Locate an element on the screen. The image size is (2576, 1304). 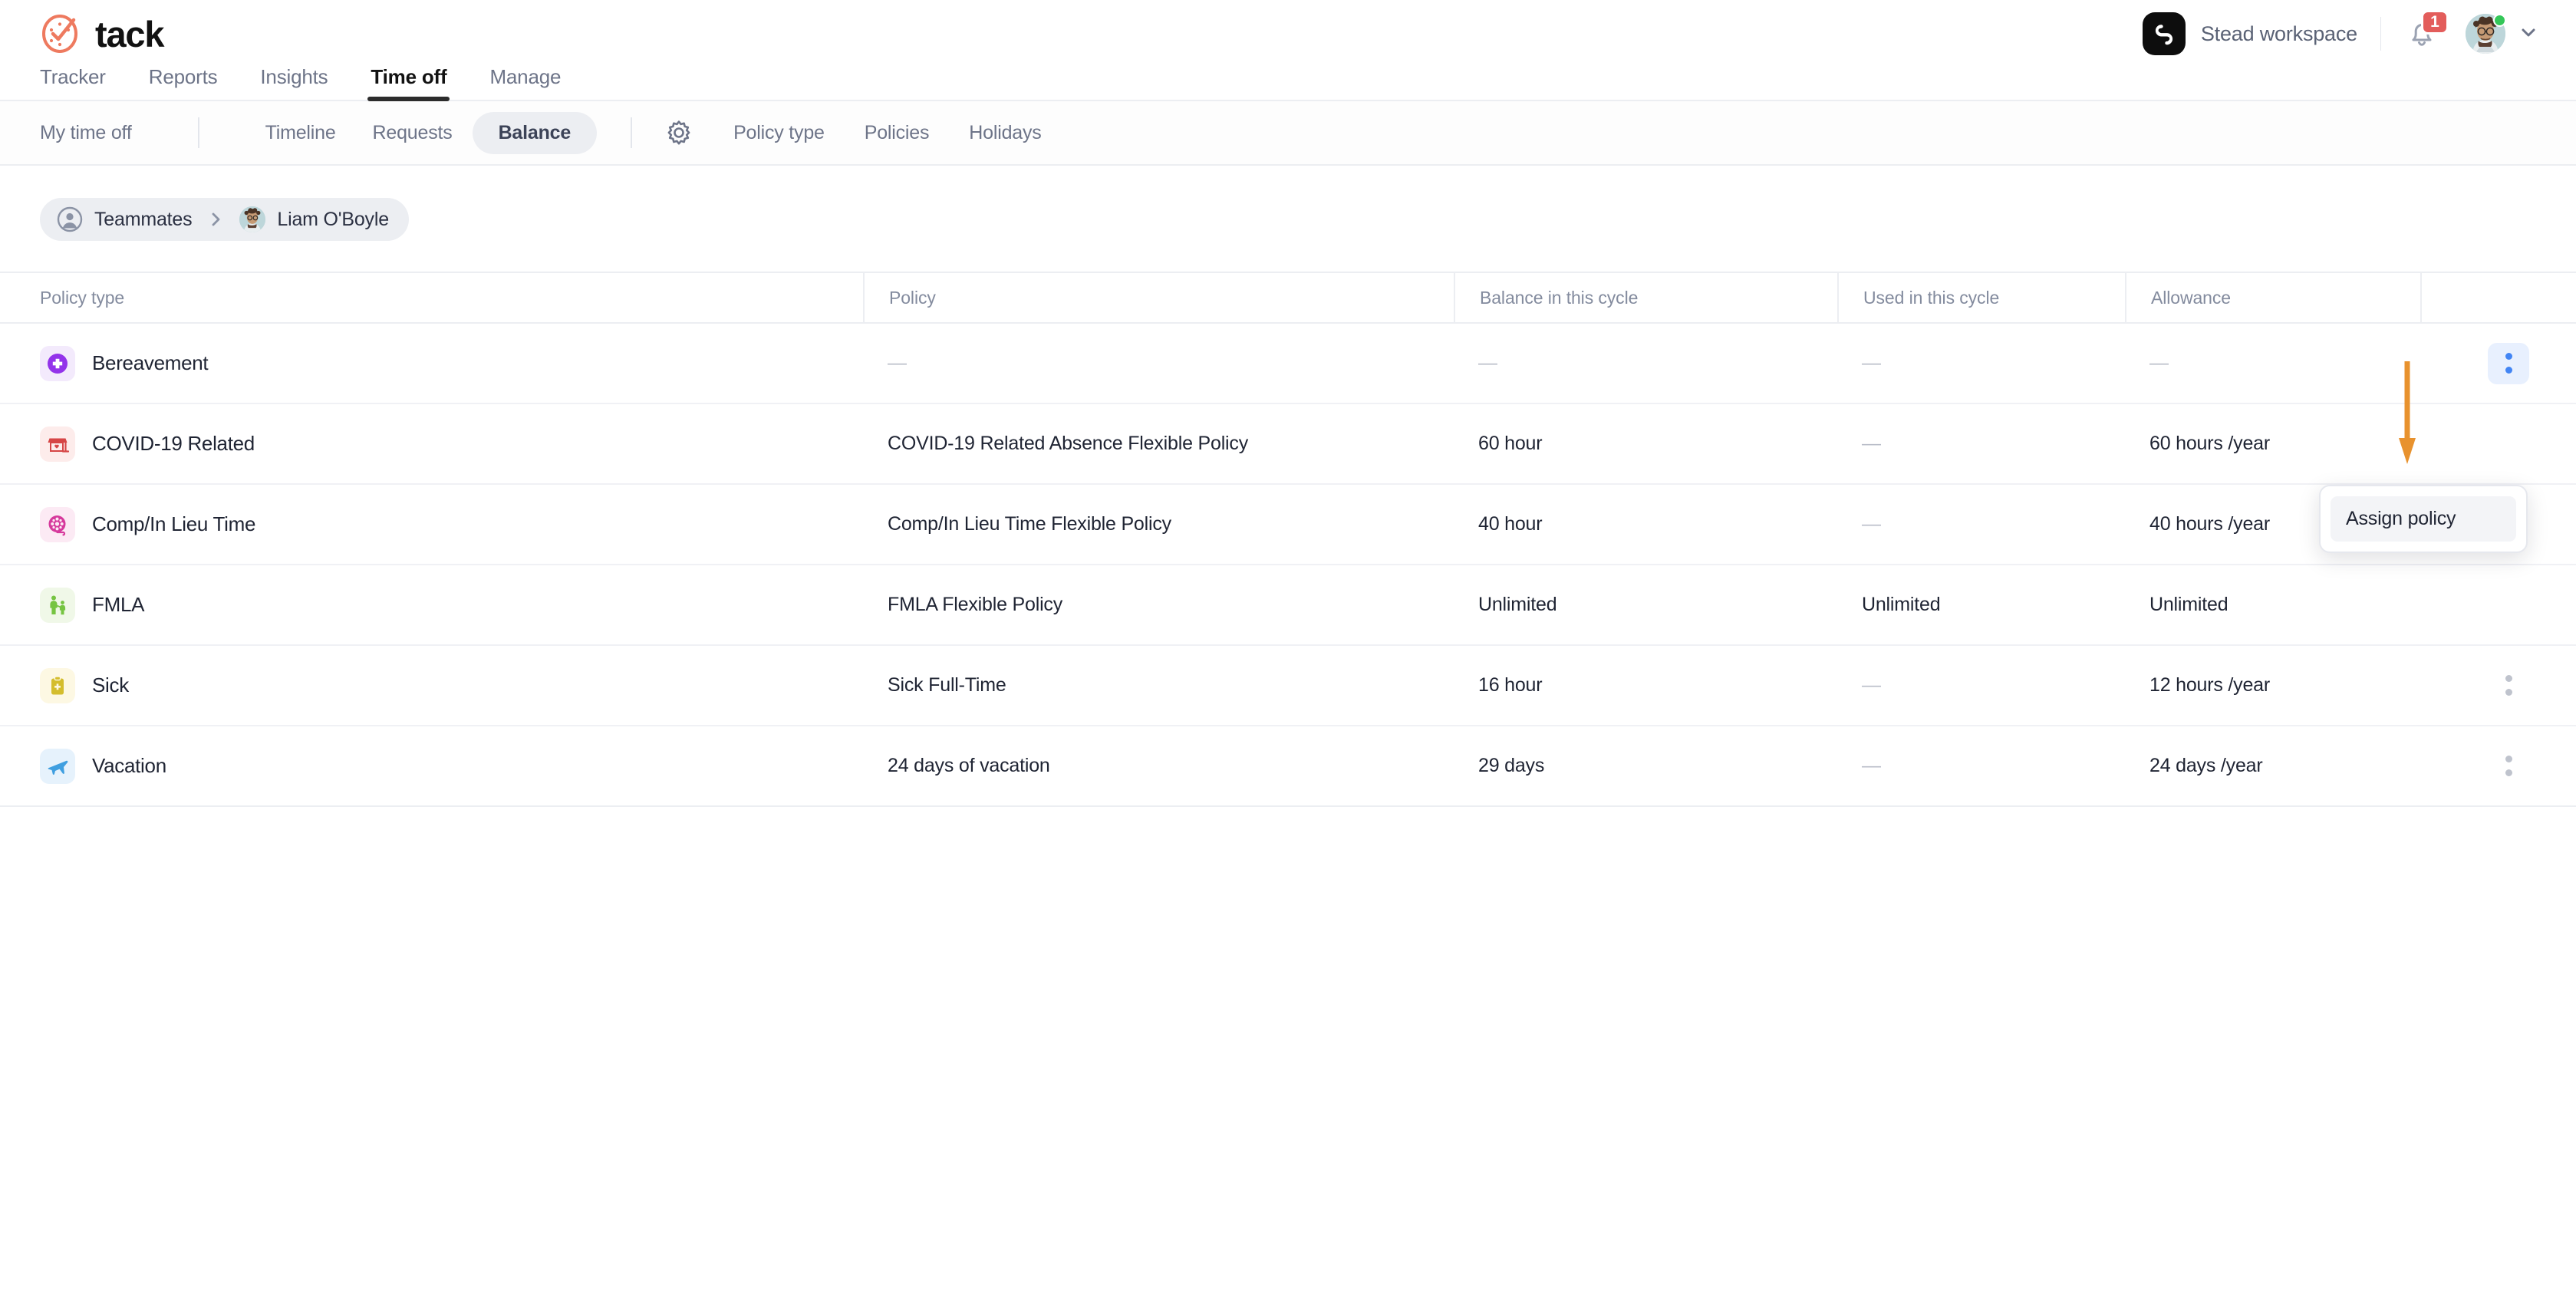
subnav-timeline: Timeline is located at coordinates (300, 133).